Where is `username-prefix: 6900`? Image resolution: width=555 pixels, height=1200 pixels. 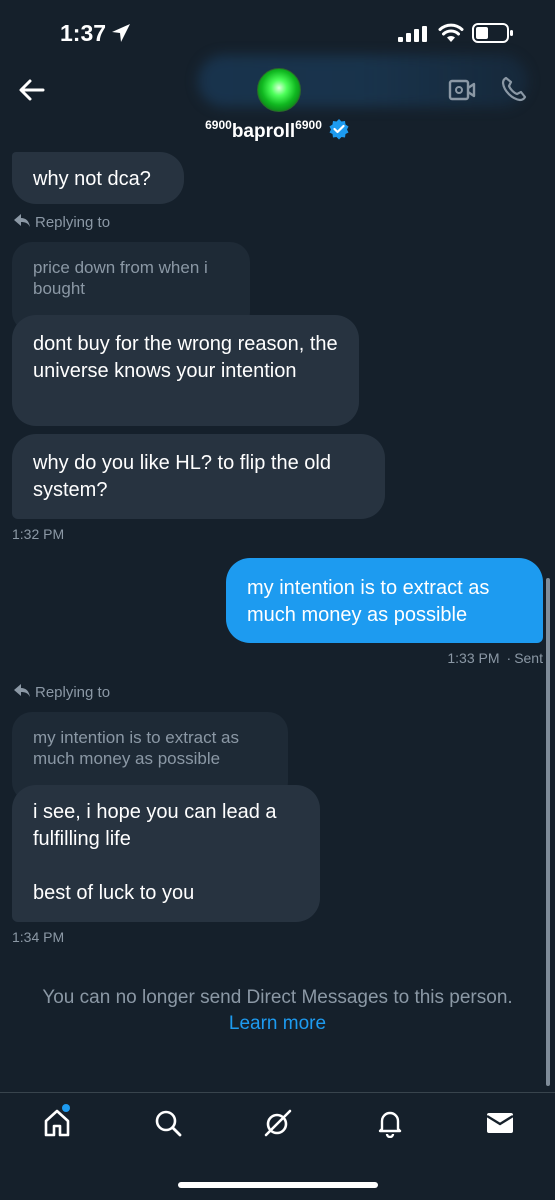 username-prefix: 6900 is located at coordinates (218, 125).